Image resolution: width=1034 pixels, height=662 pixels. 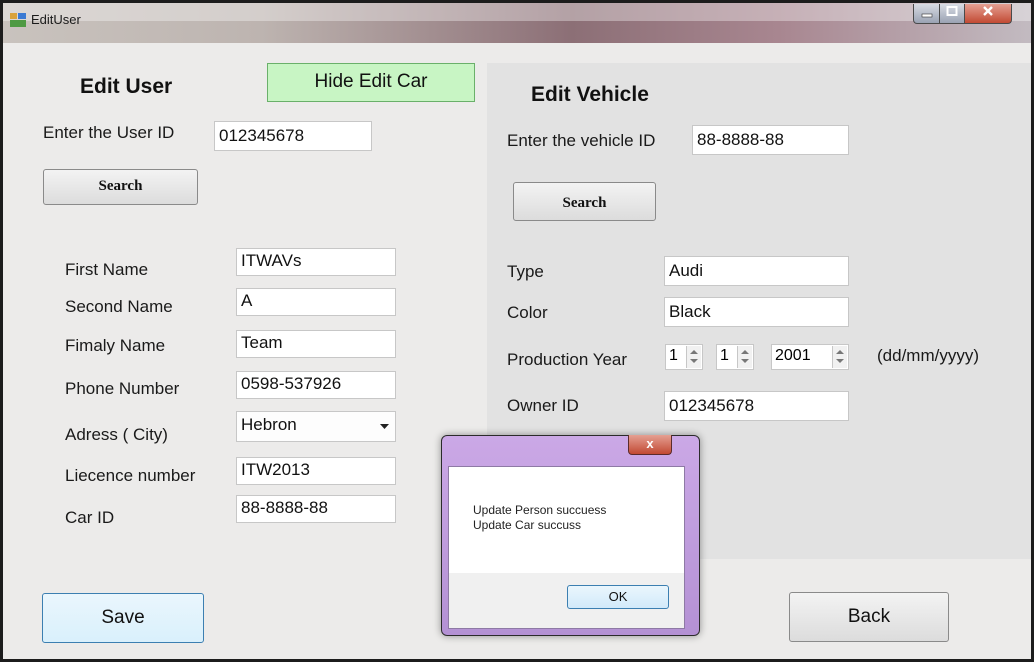 I want to click on close-icon: x, so click(x=650, y=443).